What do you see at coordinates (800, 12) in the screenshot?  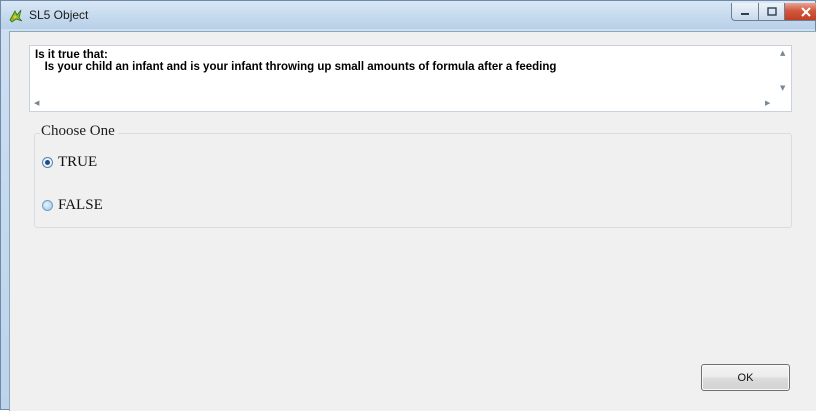 I see `close-button` at bounding box center [800, 12].